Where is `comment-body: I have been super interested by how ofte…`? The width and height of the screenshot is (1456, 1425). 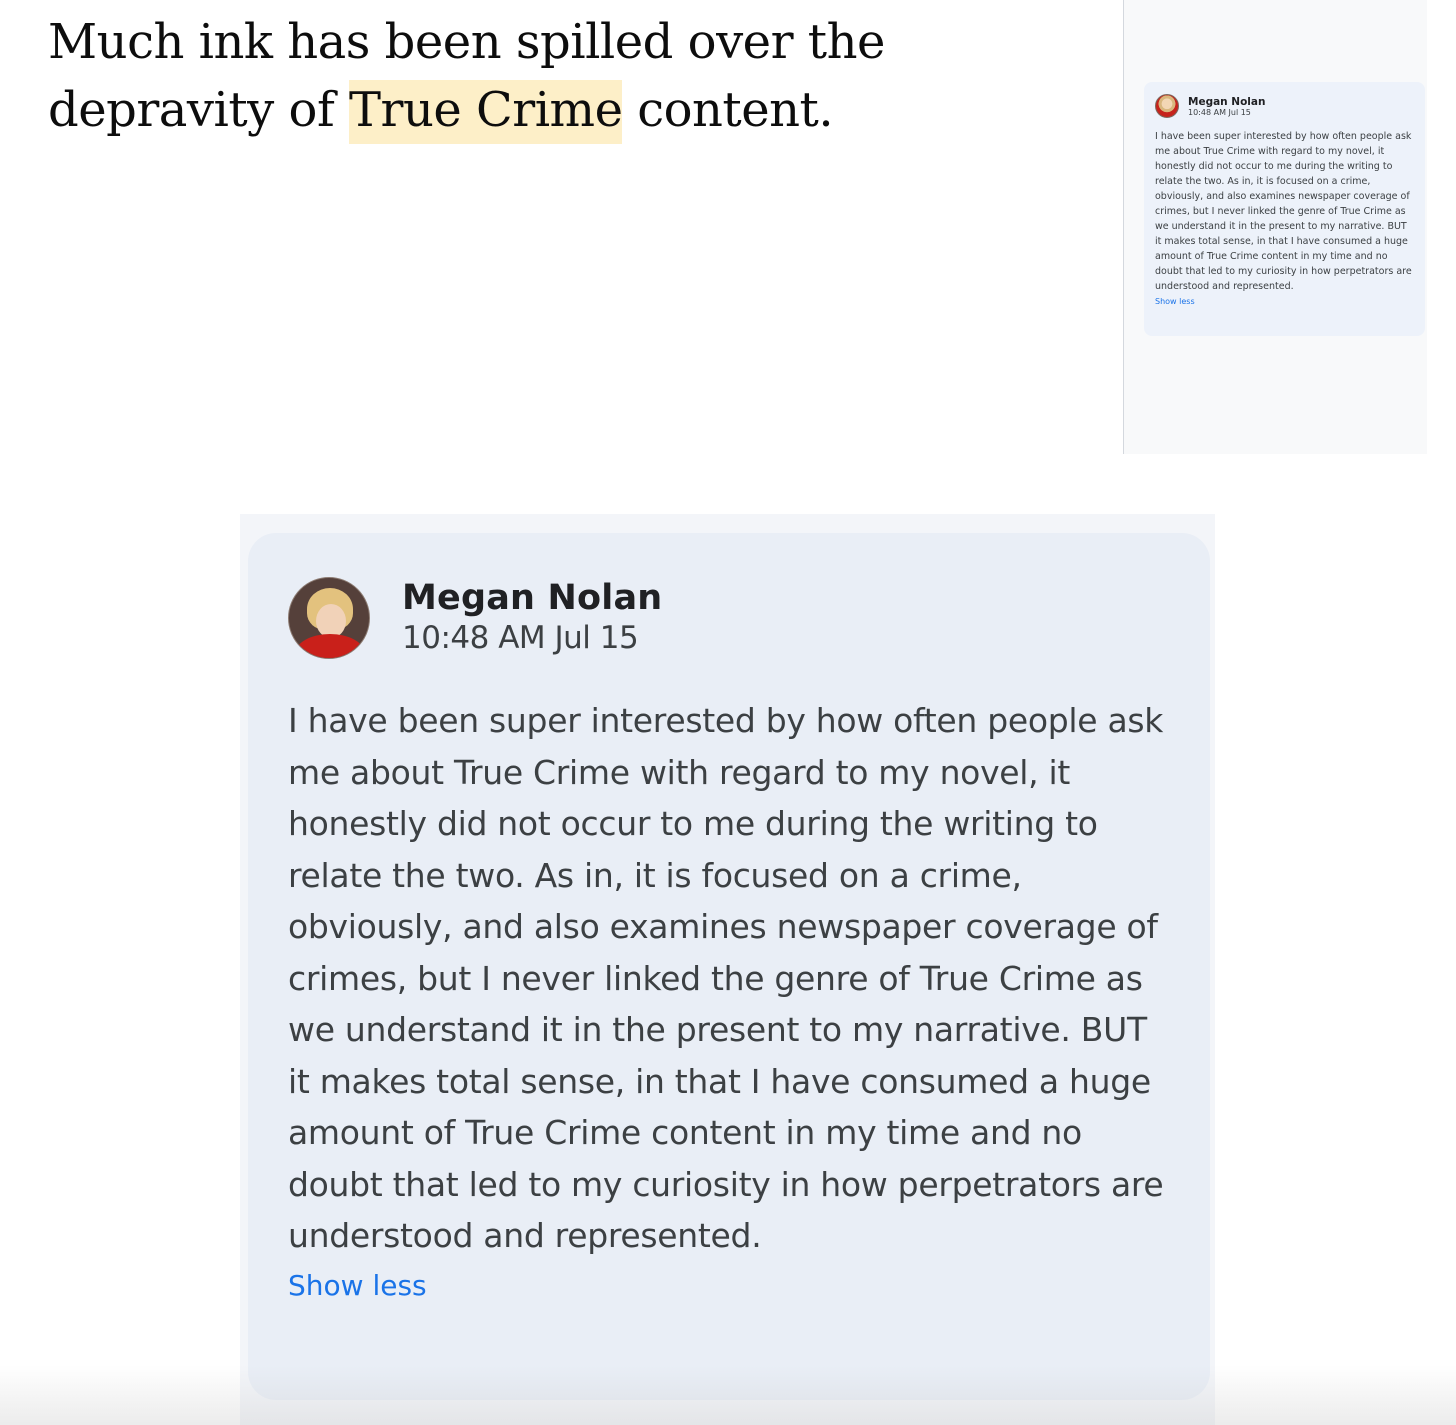
comment-body: I have been super interested by how ofte… is located at coordinates (1283, 211).